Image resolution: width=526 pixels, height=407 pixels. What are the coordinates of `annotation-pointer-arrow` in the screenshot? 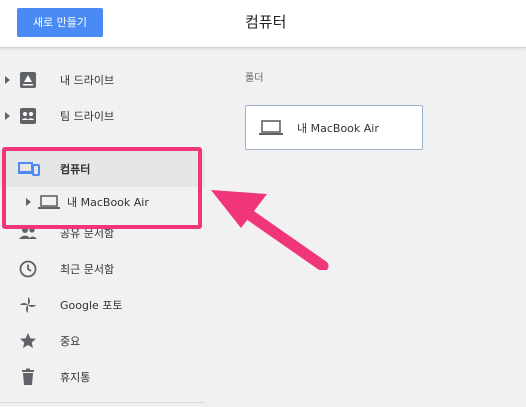 It's located at (270, 230).